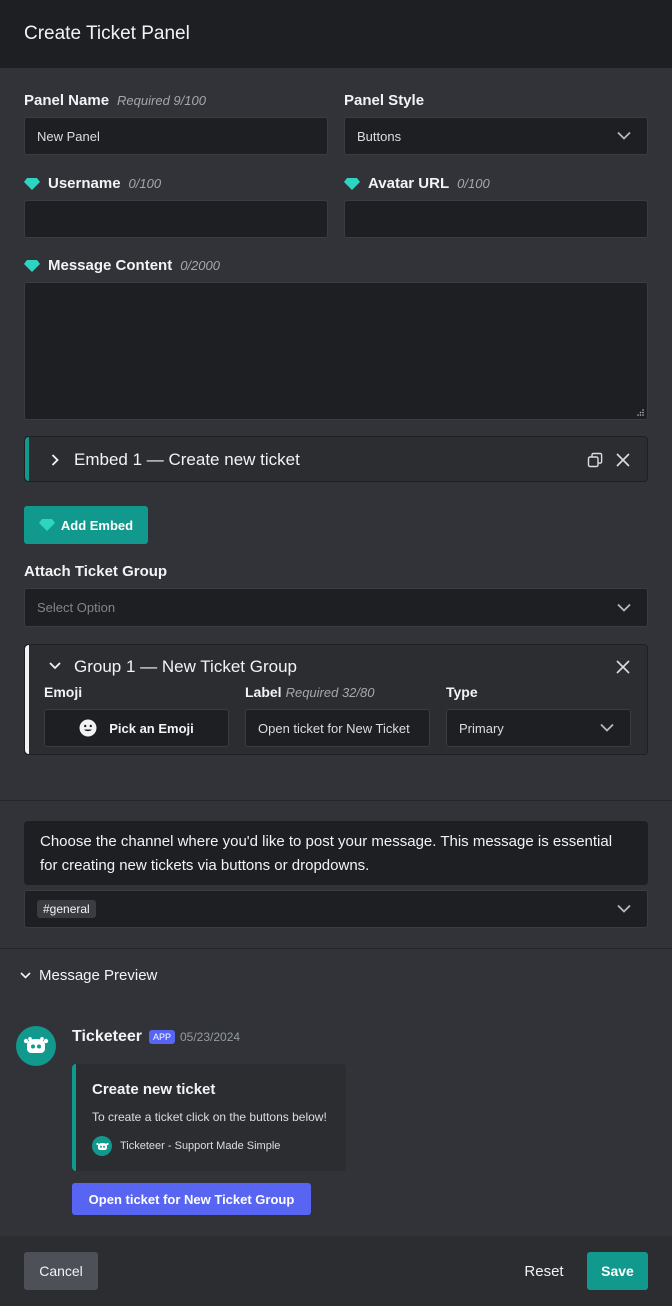 The height and width of the screenshot is (1306, 672). I want to click on attach-group-label: Attach Ticket Group, so click(96, 571).